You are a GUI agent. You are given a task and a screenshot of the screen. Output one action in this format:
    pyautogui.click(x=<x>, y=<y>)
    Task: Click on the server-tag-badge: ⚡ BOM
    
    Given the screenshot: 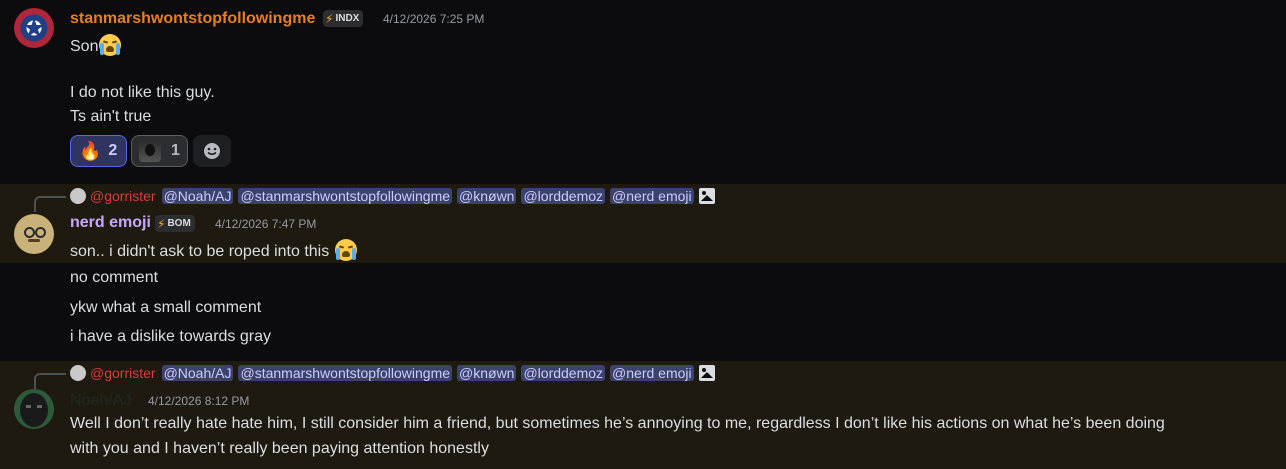 What is the action you would take?
    pyautogui.click(x=175, y=223)
    